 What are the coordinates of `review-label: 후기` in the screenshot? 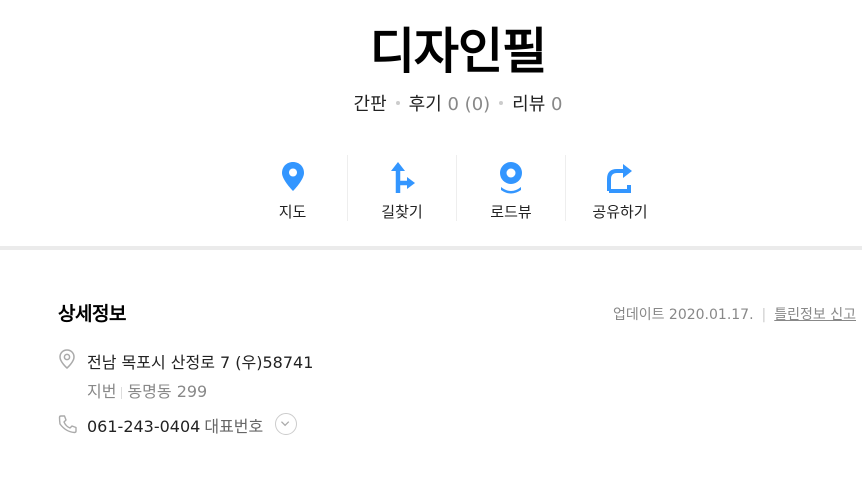 It's located at (425, 104).